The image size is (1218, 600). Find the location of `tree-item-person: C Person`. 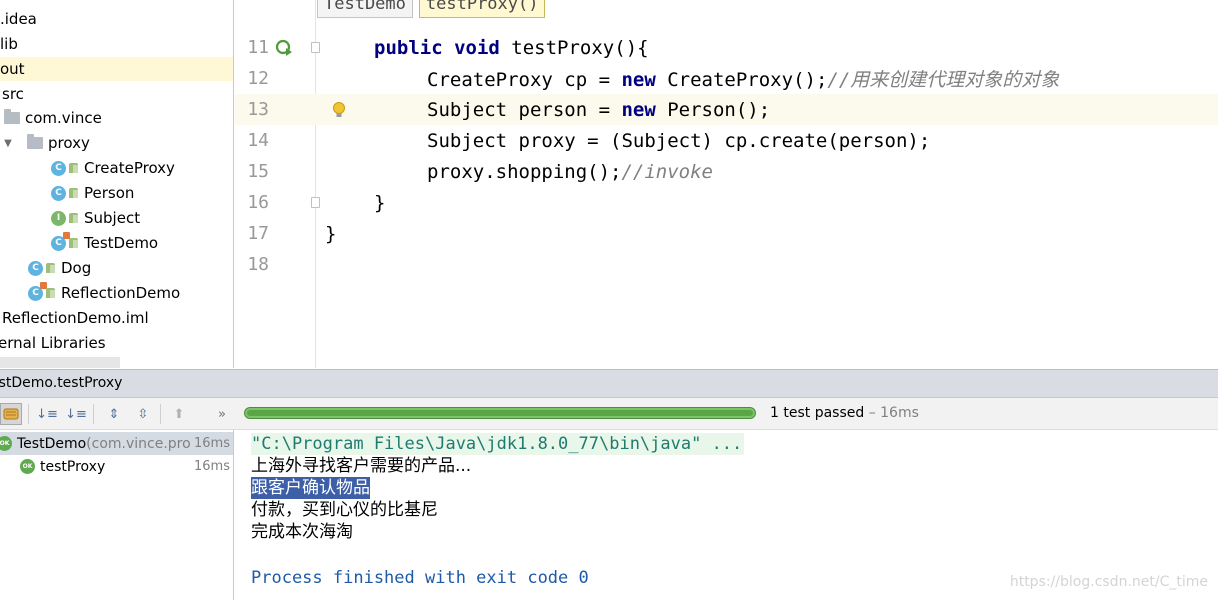

tree-item-person: C Person is located at coordinates (116, 193).